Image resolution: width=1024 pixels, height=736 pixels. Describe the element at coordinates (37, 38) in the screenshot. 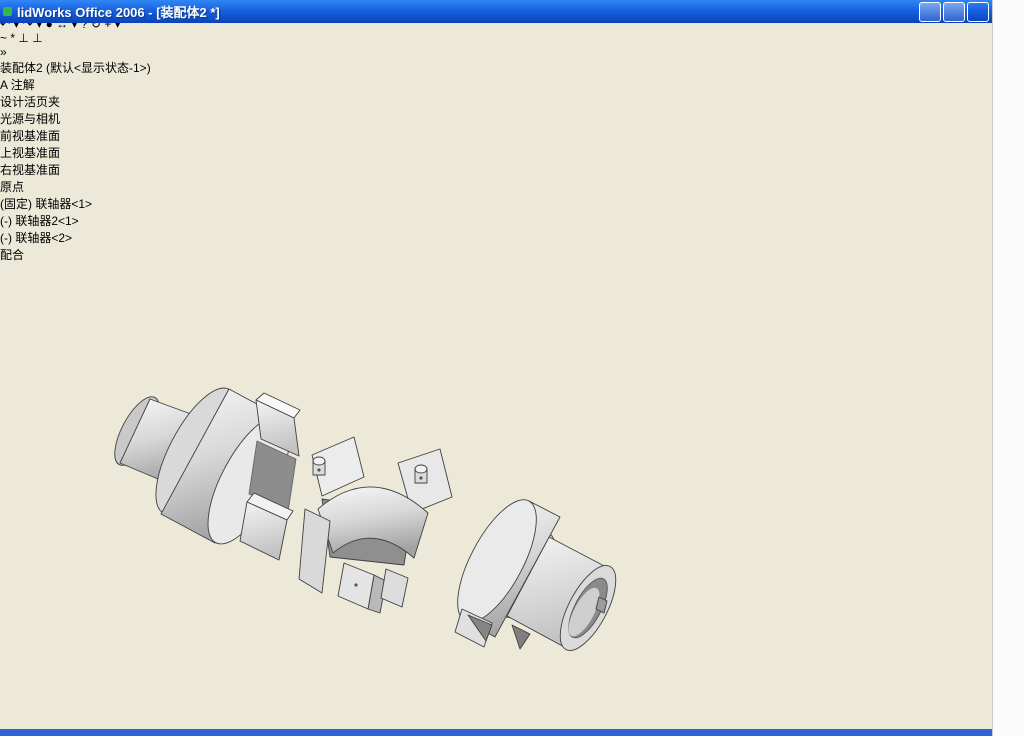

I see `display-relations-icon: ⊥` at that location.